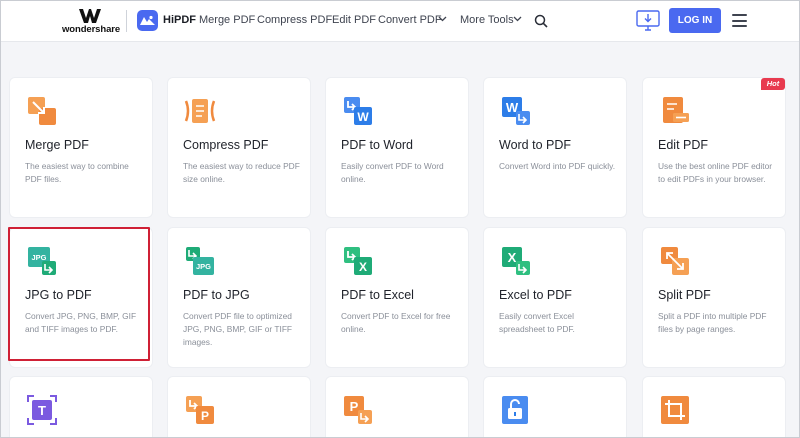  What do you see at coordinates (541, 21) in the screenshot?
I see `search-icon` at bounding box center [541, 21].